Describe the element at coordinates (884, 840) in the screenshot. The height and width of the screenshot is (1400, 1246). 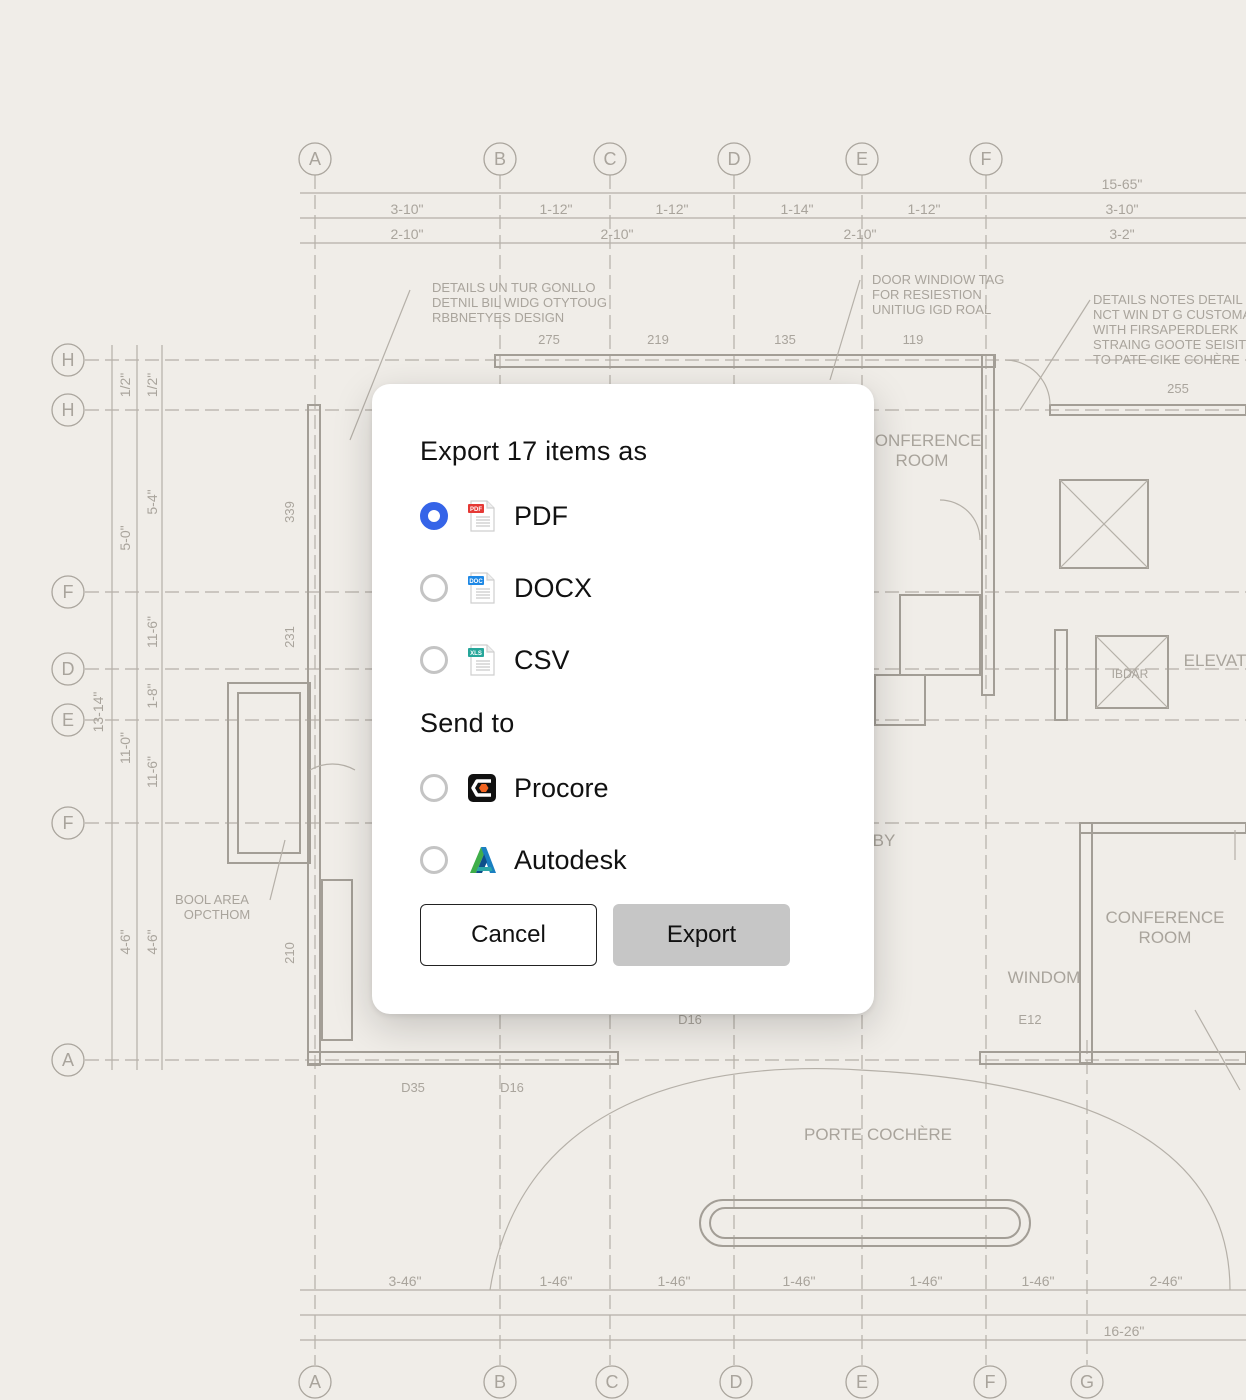
I see `svg-text: BY` at that location.